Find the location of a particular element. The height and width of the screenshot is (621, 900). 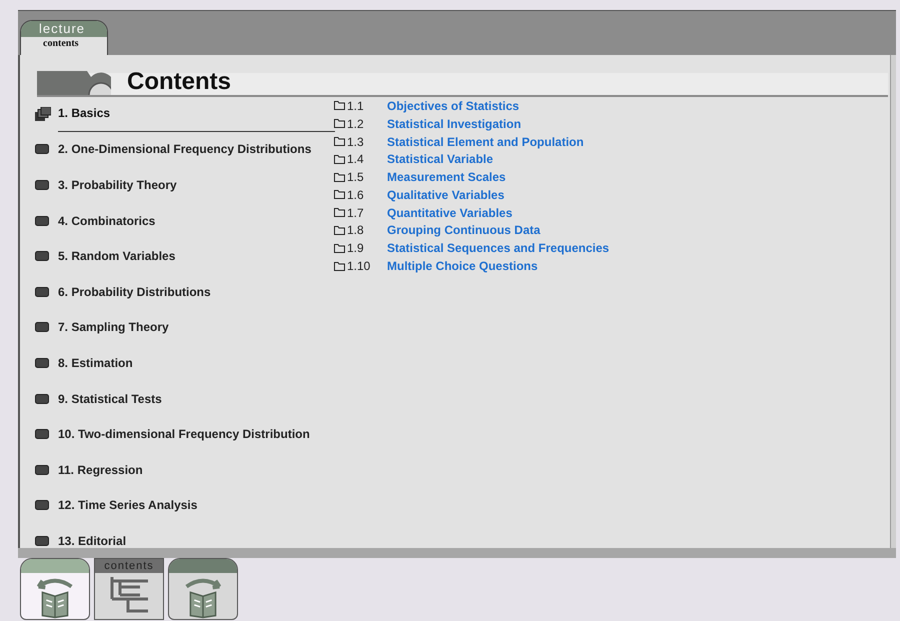

chapter-link: 10. Two-dimensional Frequency Distribution is located at coordinates (194, 434).